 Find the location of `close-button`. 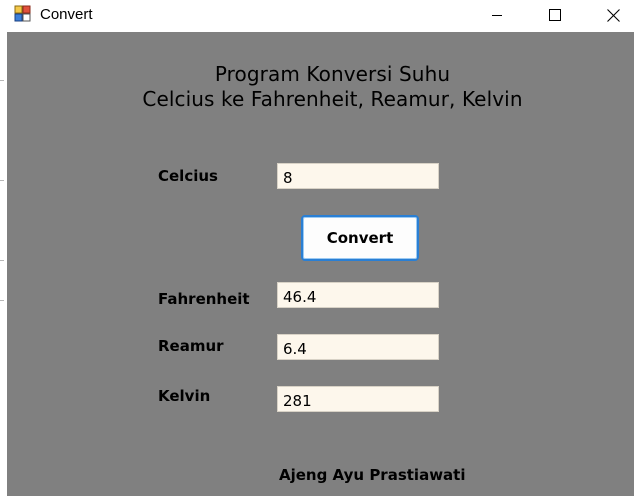

close-button is located at coordinates (609, 15).